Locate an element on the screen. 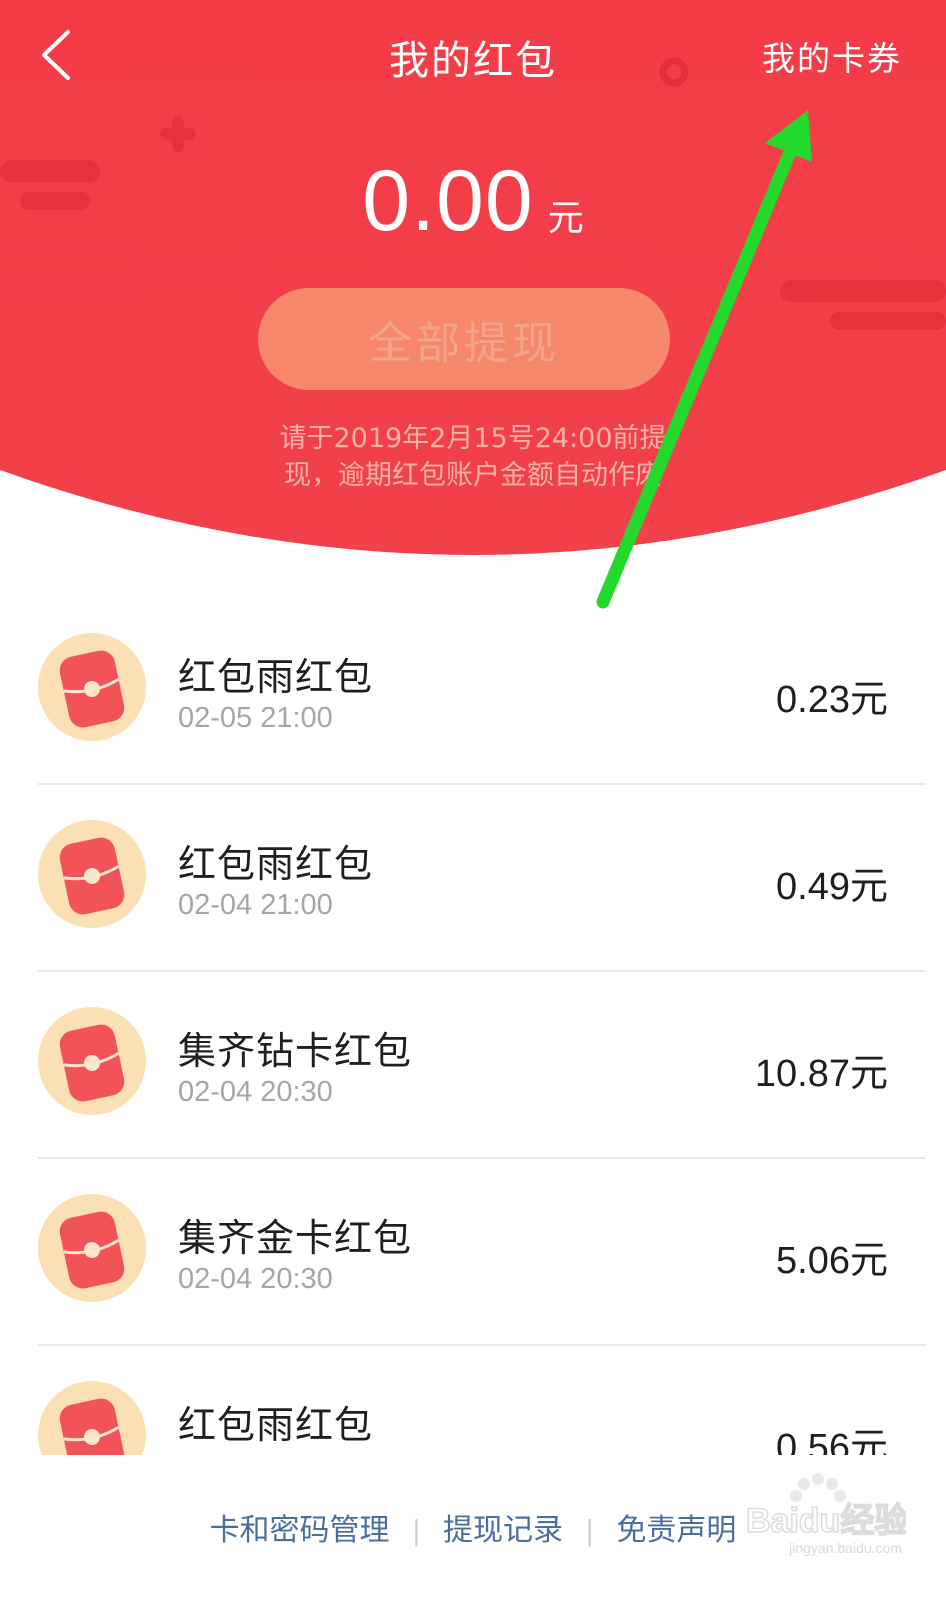  balance-amount: 0.00 is located at coordinates (448, 201).